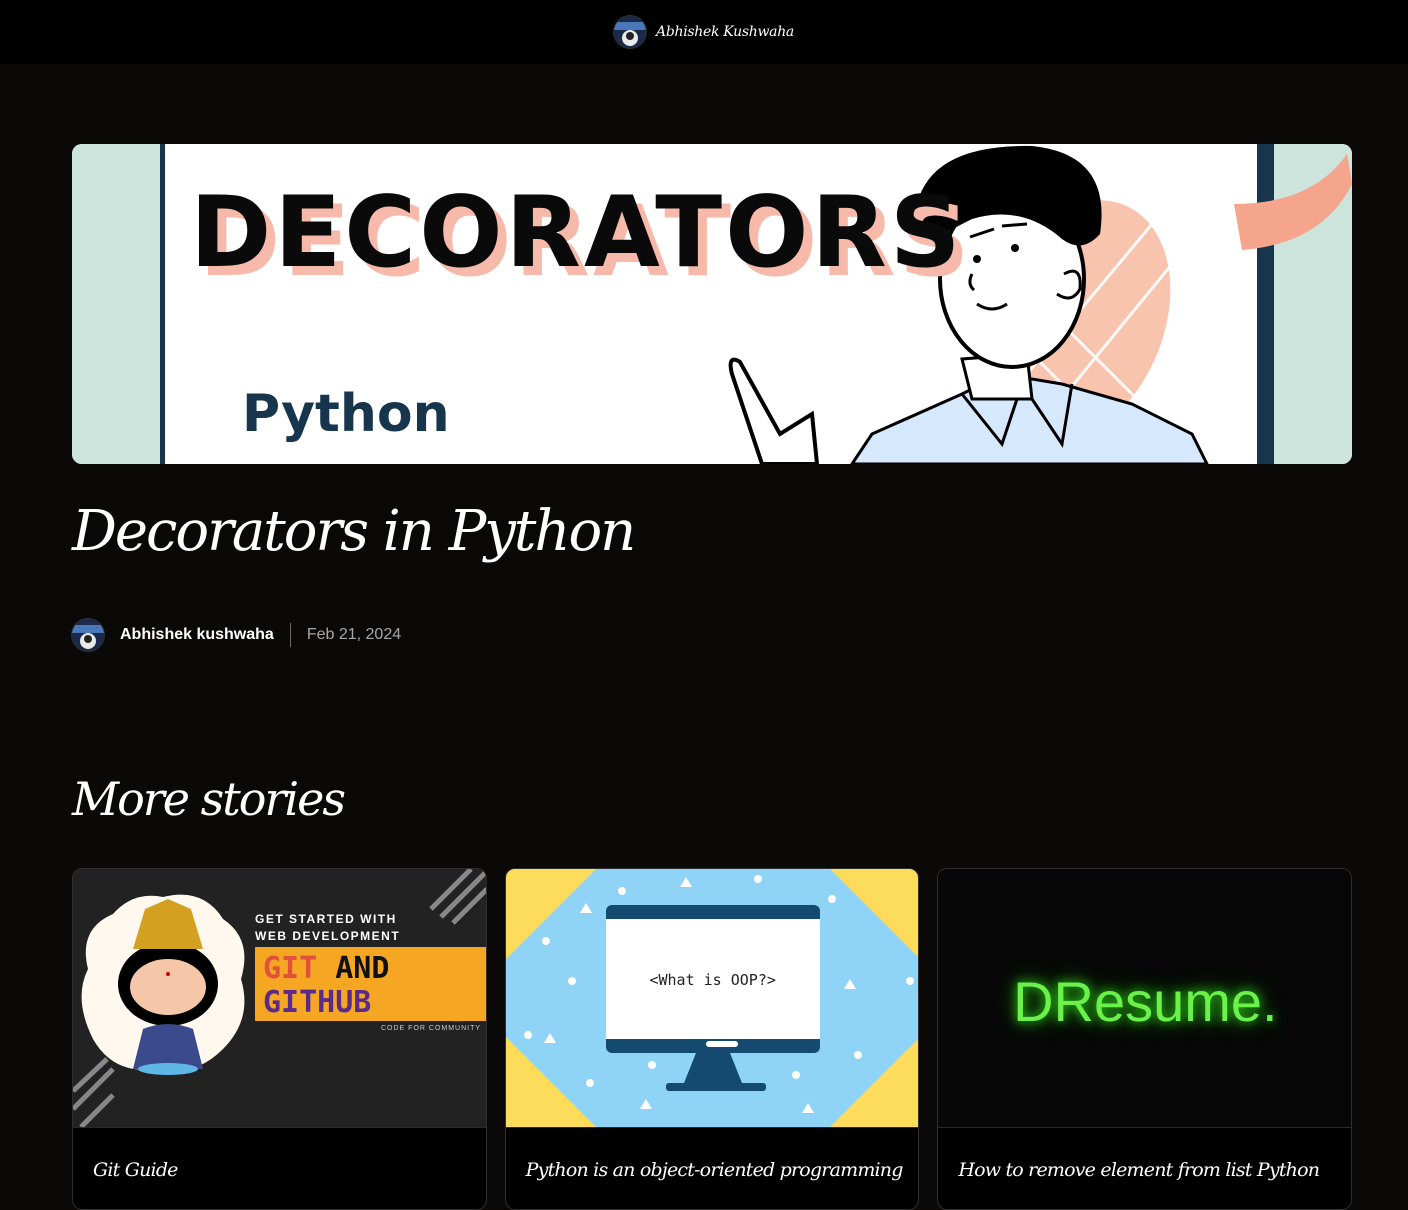 The image size is (1408, 1210). Describe the element at coordinates (135, 1170) in the screenshot. I see `story-card-title: Git Guide` at that location.